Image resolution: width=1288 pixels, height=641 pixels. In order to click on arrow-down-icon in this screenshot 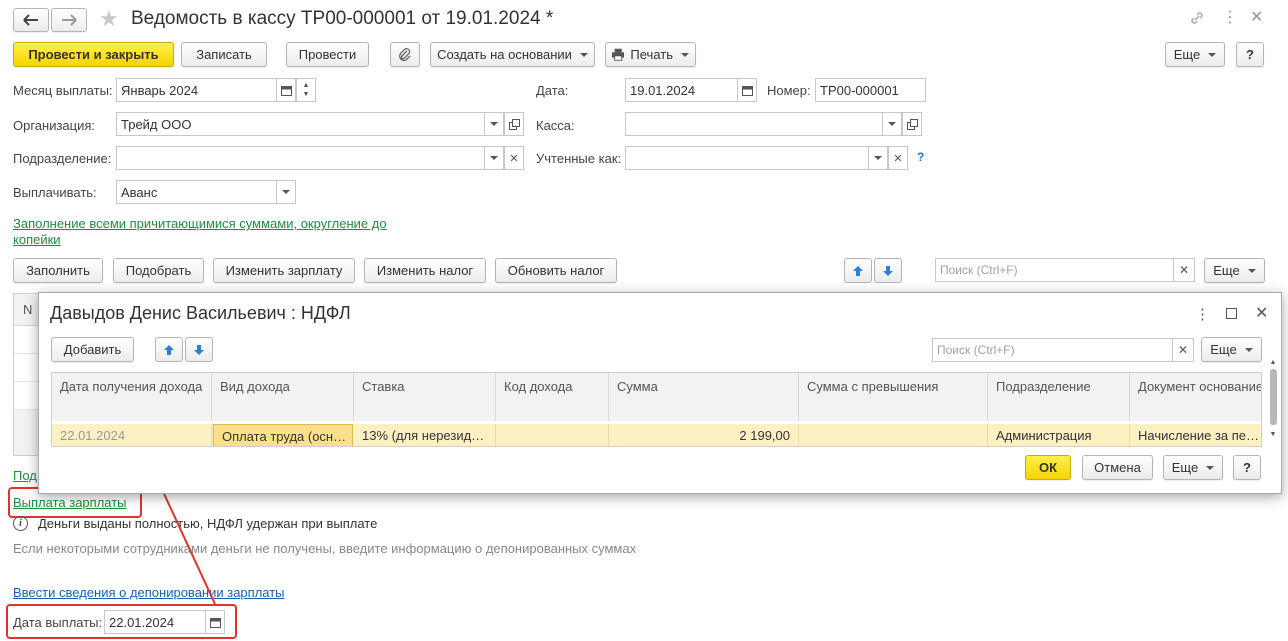, I will do `click(199, 349)`.